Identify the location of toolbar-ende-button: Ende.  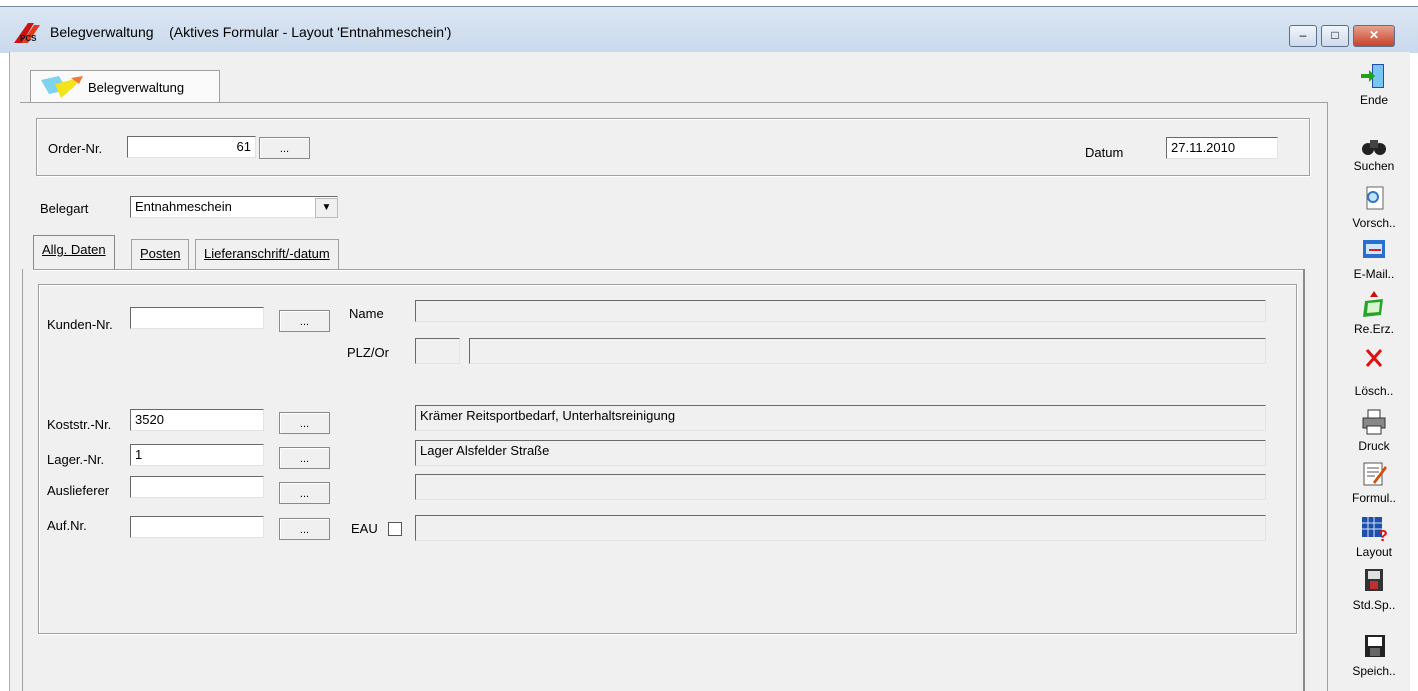
(1374, 84).